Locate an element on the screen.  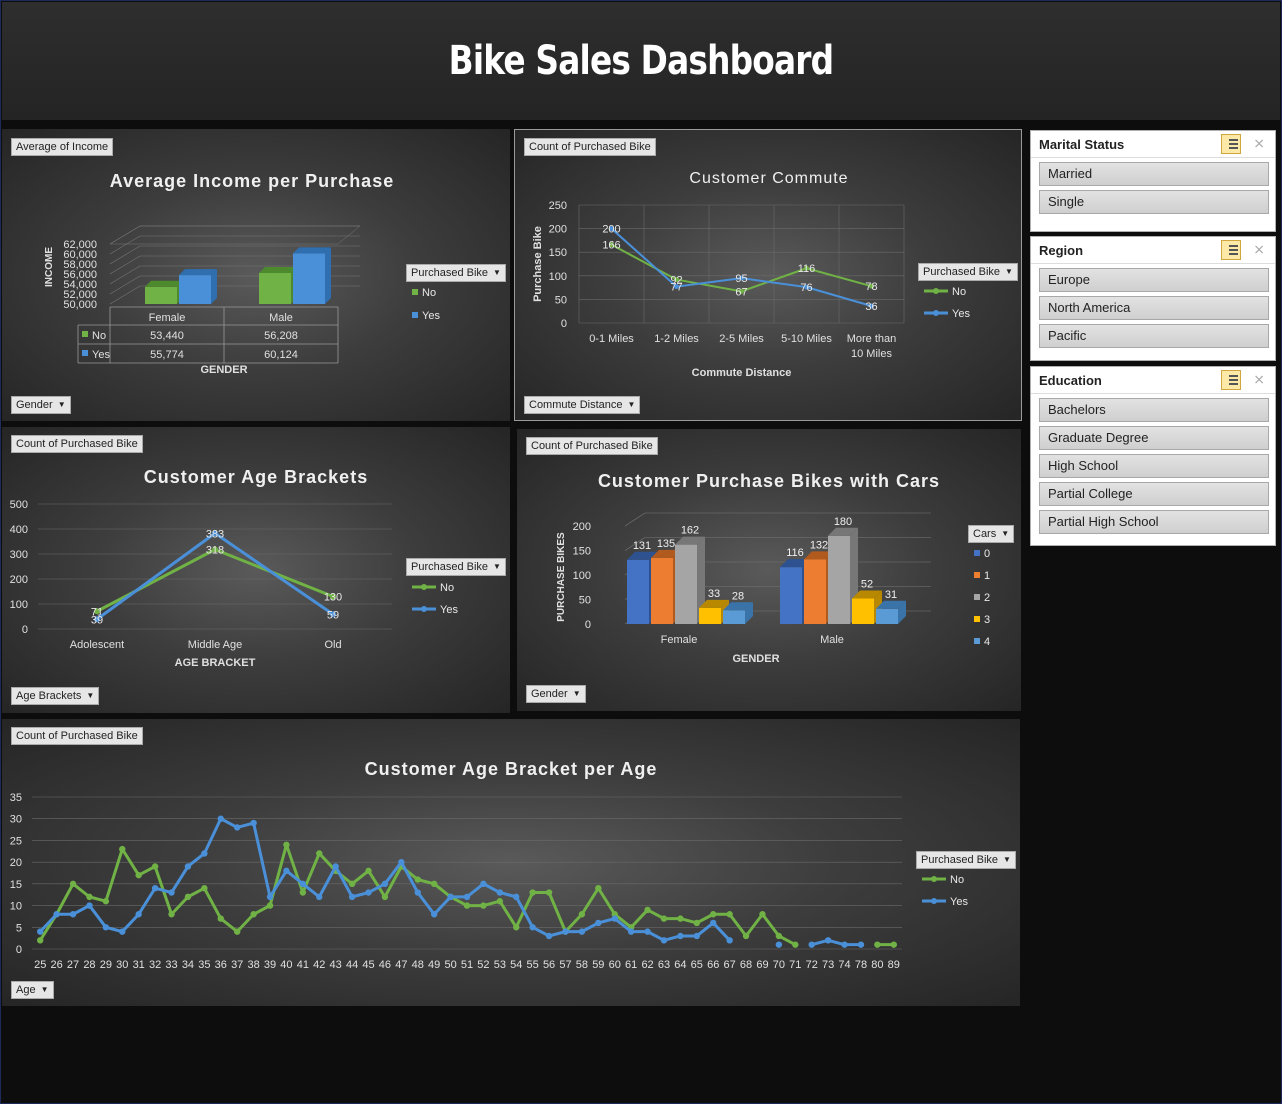
slicer-item-single: Single is located at coordinates (1154, 202).